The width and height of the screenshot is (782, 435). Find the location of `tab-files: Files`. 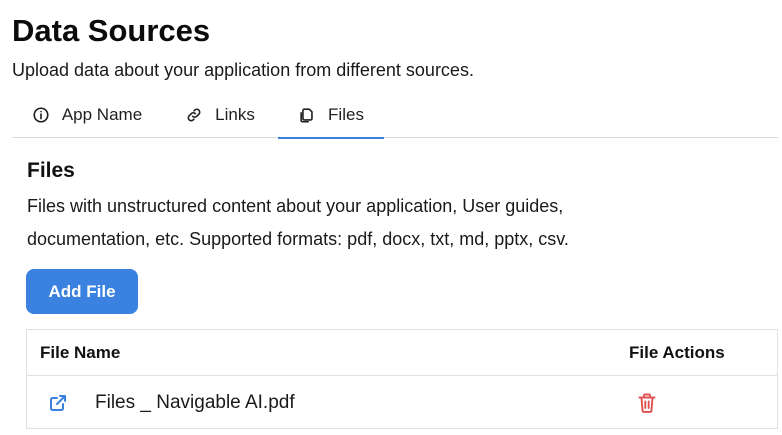

tab-files: Files is located at coordinates (331, 115).